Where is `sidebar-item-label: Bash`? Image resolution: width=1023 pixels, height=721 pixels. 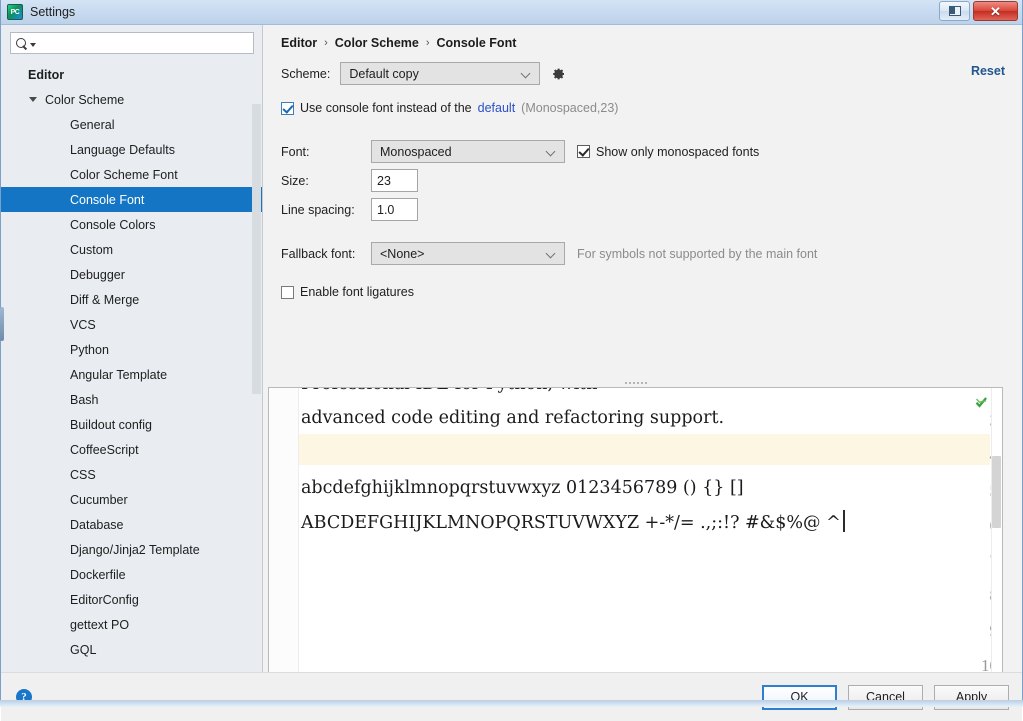
sidebar-item-label: Bash is located at coordinates (84, 399).